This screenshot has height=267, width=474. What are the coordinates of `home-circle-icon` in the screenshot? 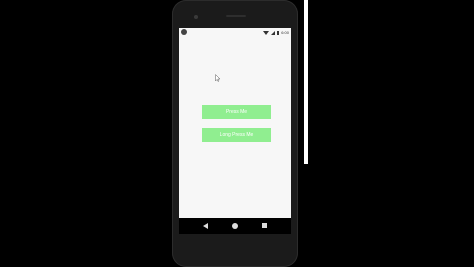 It's located at (235, 226).